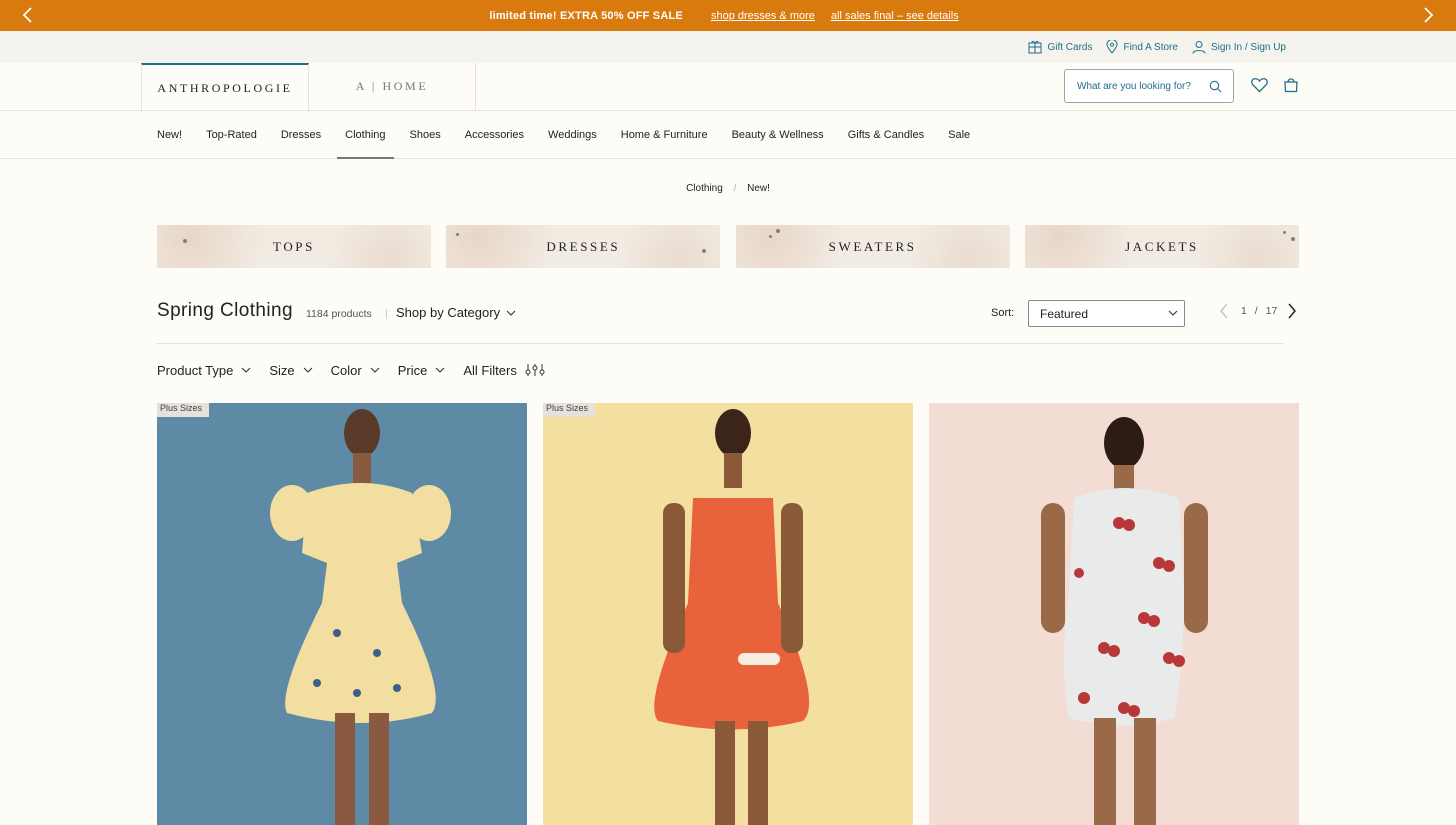 The height and width of the screenshot is (825, 1456). I want to click on category-tile-label: TOPS, so click(294, 246).